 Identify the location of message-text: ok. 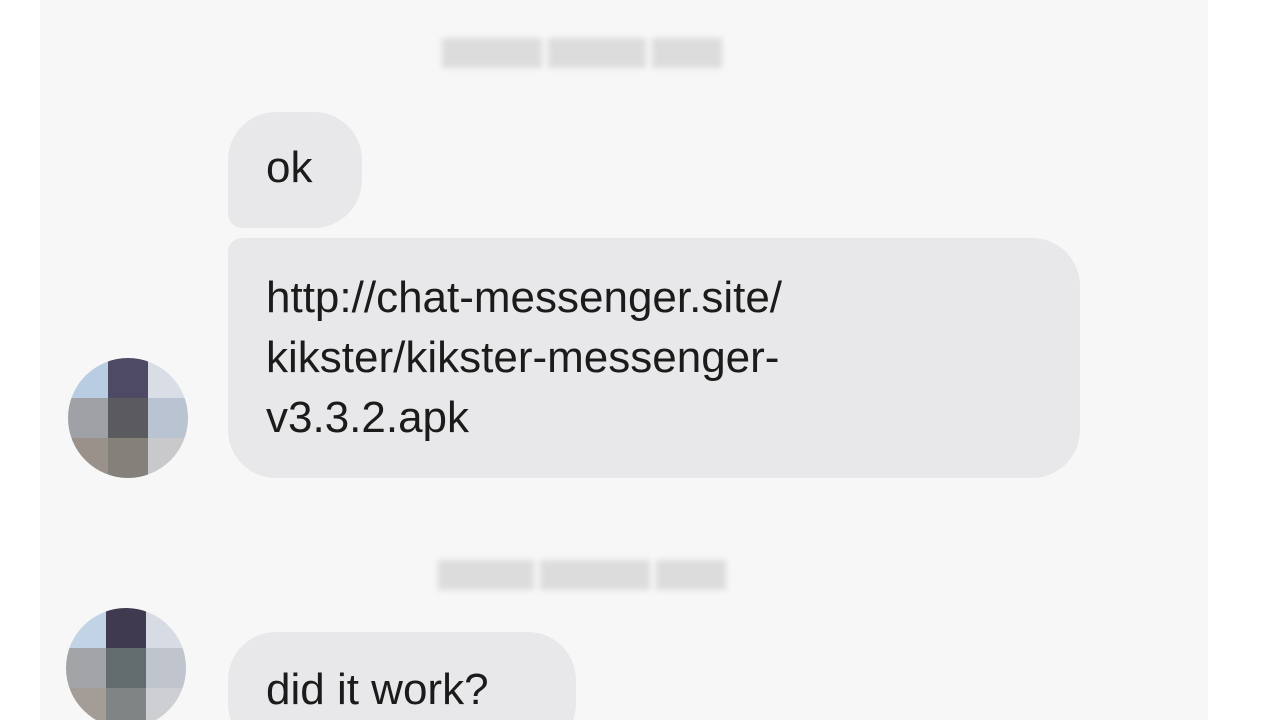
(289, 167).